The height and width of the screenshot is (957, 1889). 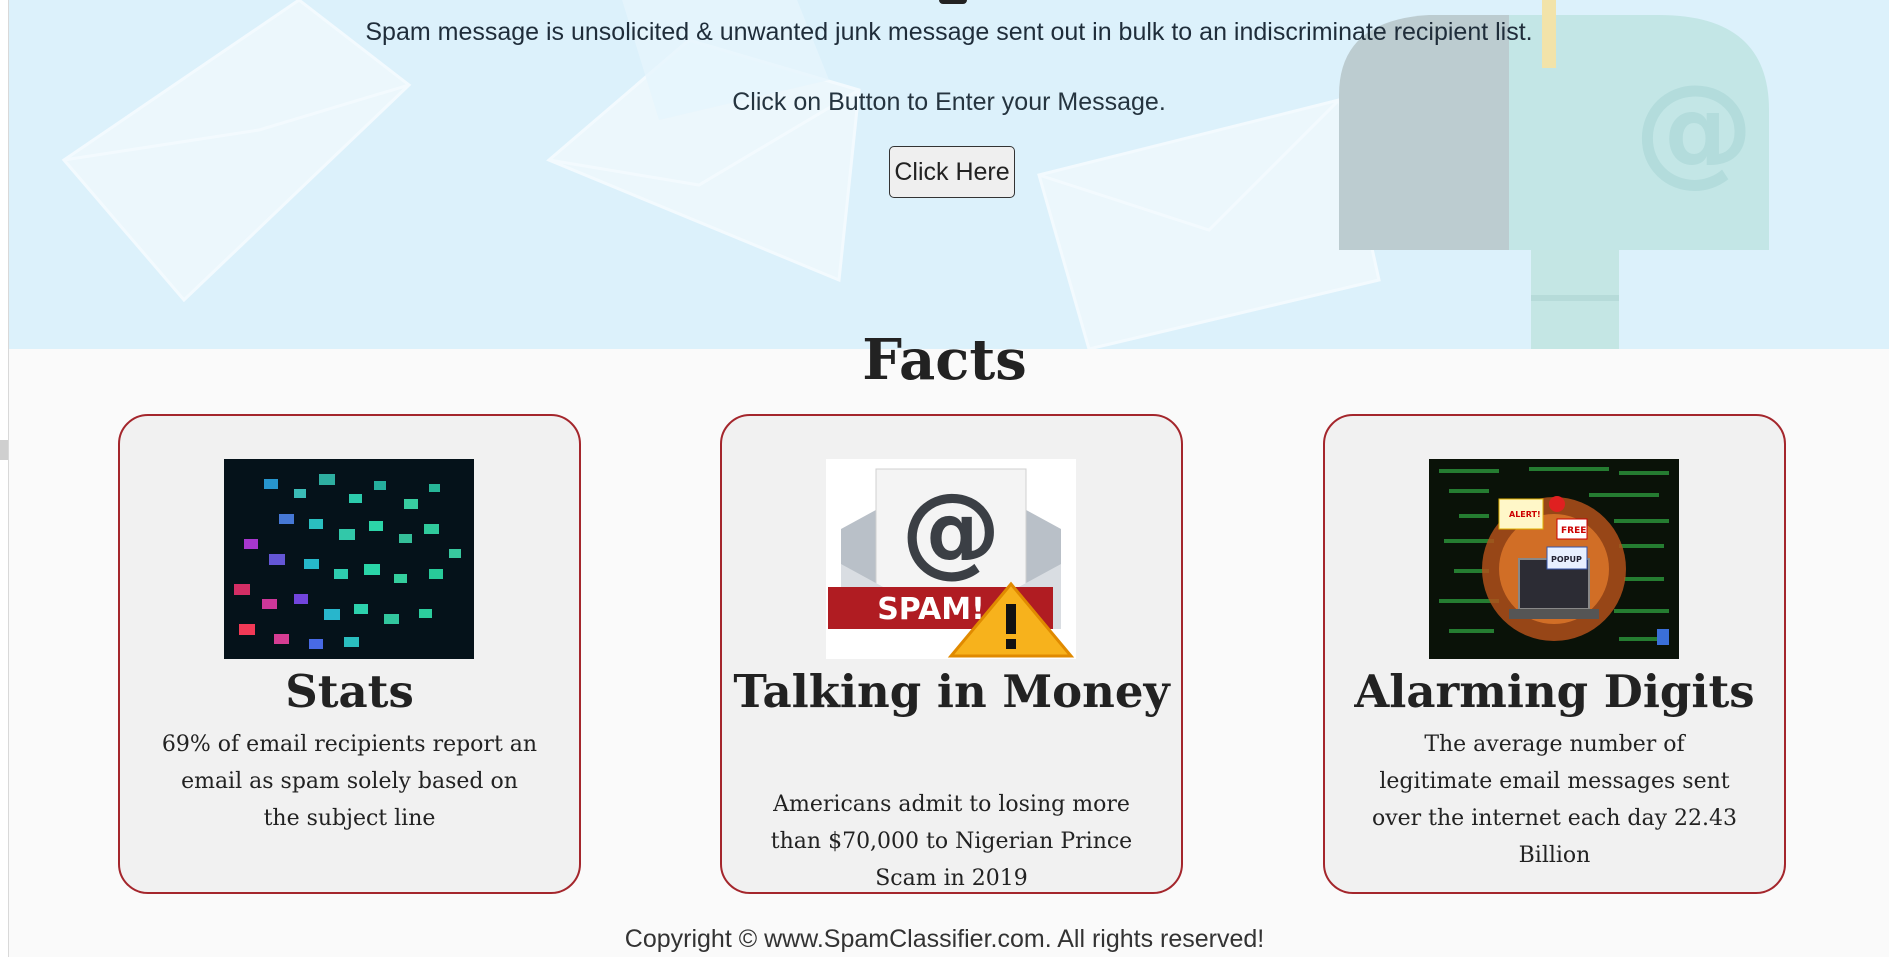 What do you see at coordinates (952, 172) in the screenshot?
I see `click-here-button: Click Here` at bounding box center [952, 172].